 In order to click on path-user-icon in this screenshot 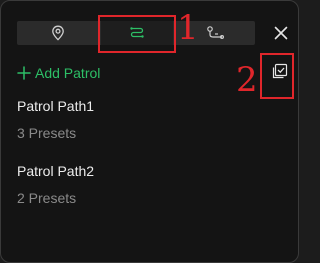, I will do `click(216, 33)`.